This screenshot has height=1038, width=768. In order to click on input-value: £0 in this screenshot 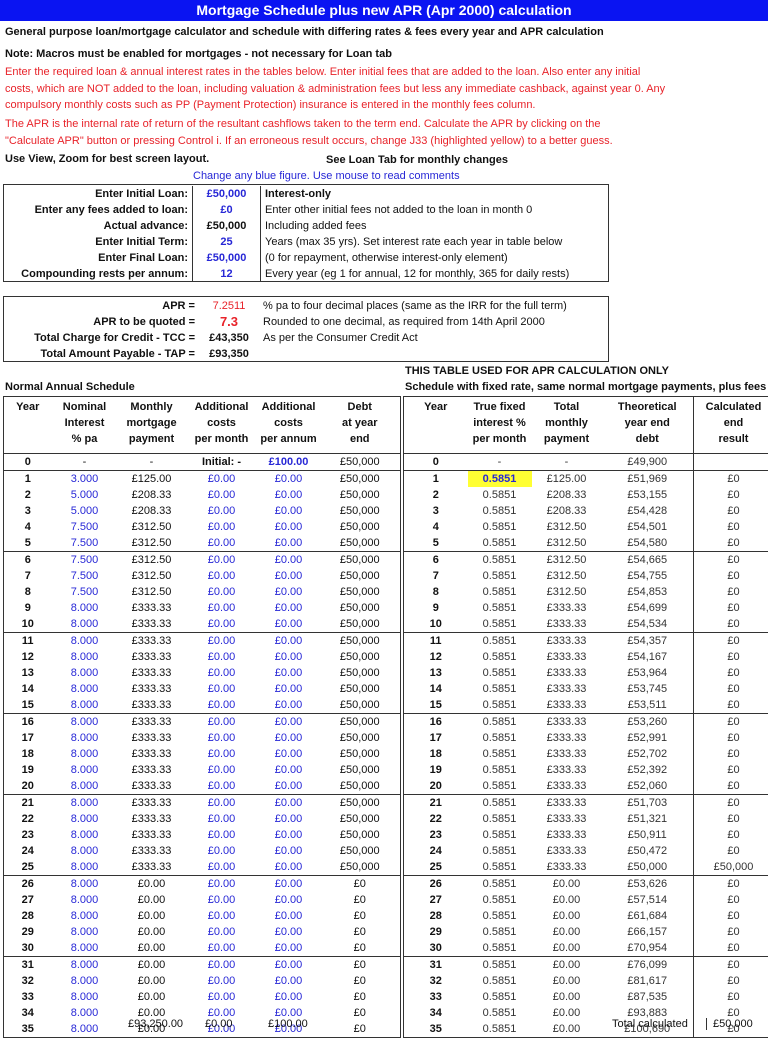, I will do `click(227, 210)`.